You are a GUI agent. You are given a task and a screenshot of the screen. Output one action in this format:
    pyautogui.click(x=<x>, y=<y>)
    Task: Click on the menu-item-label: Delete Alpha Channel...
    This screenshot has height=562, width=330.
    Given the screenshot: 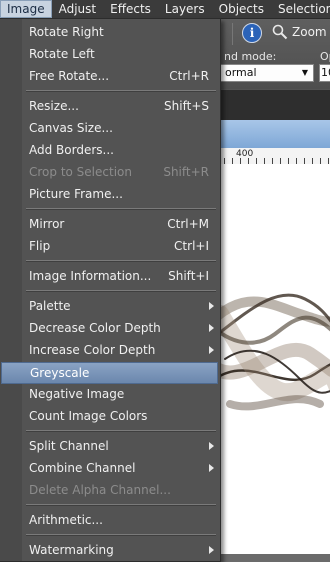 What is the action you would take?
    pyautogui.click(x=100, y=490)
    